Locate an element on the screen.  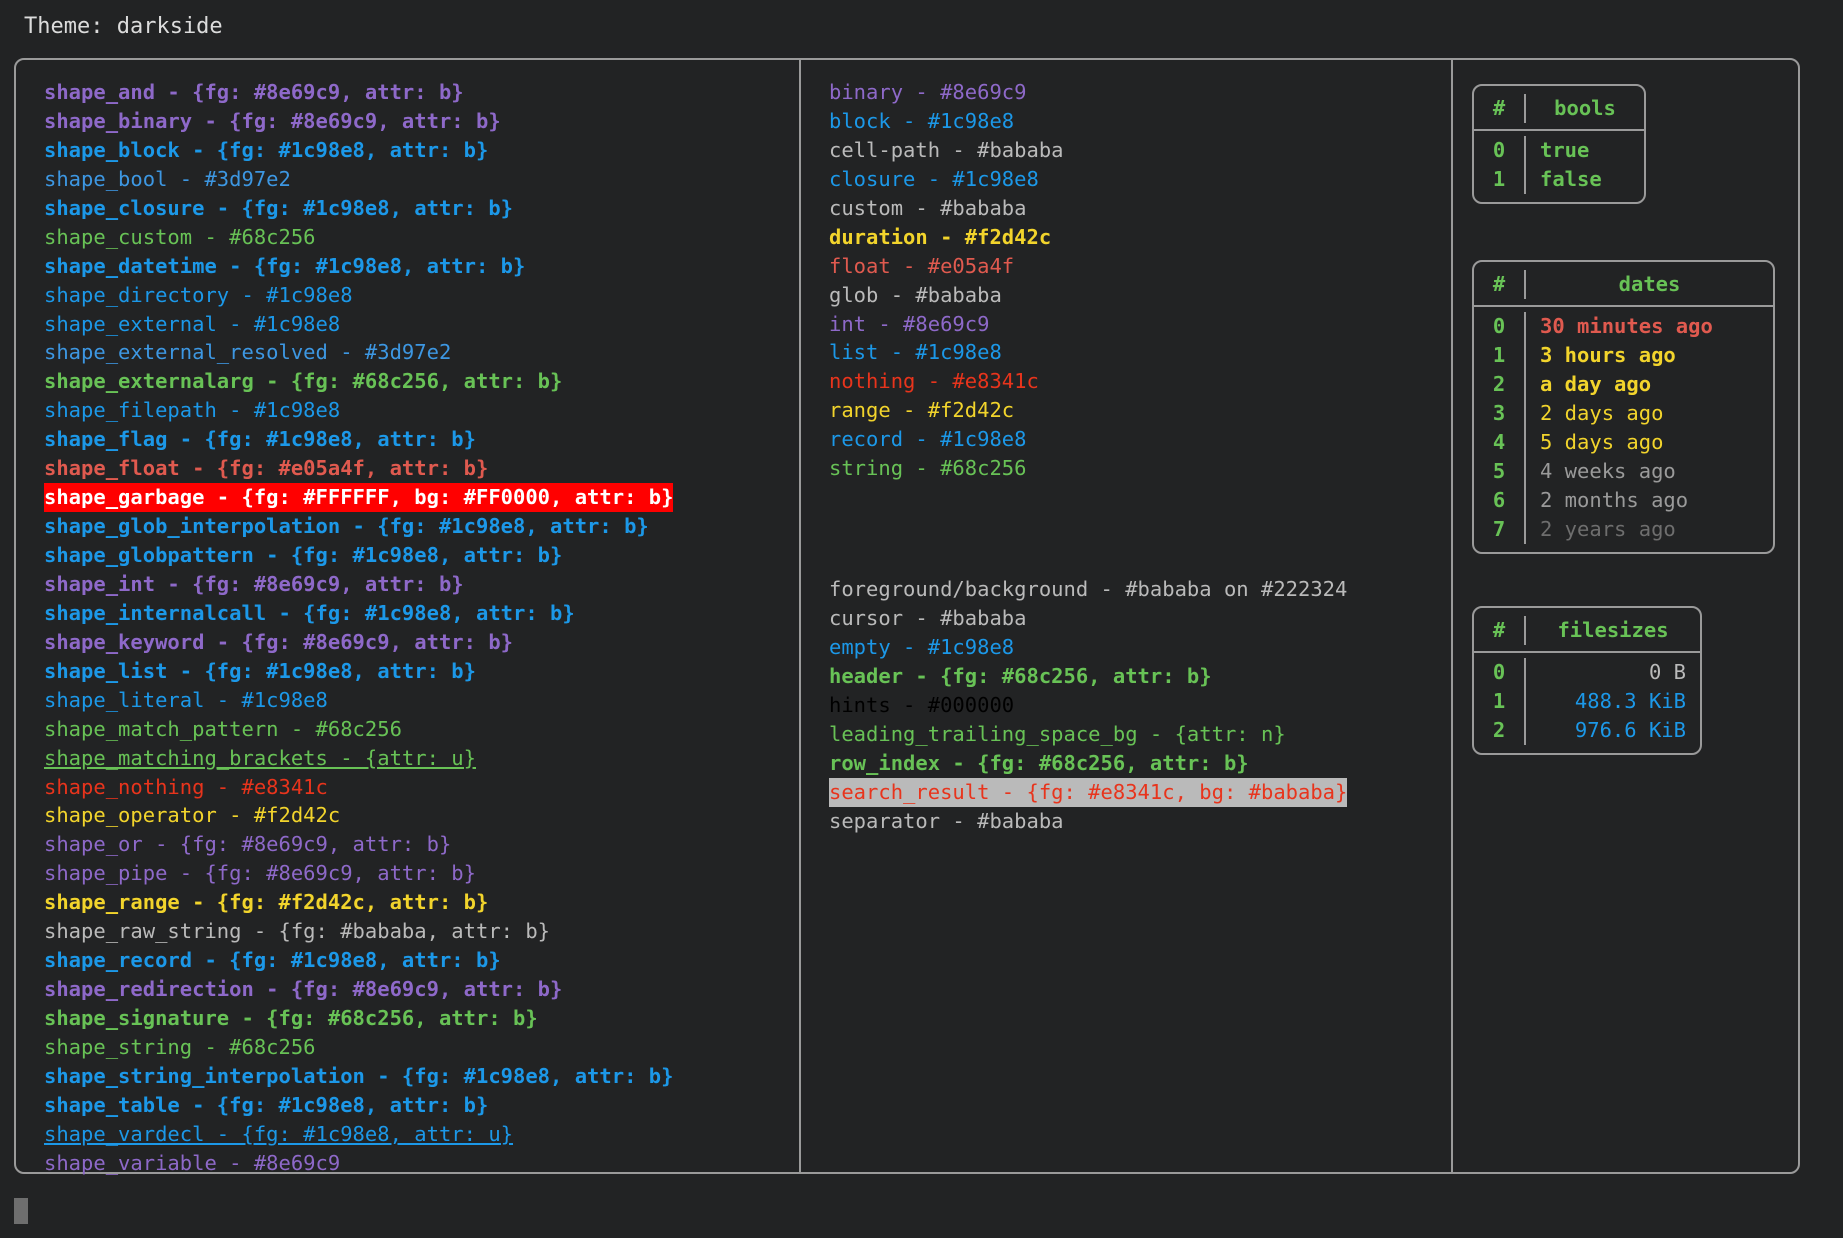
ui-line: leading_trailing_space_bg - {attr: n} is located at coordinates (1140, 734).